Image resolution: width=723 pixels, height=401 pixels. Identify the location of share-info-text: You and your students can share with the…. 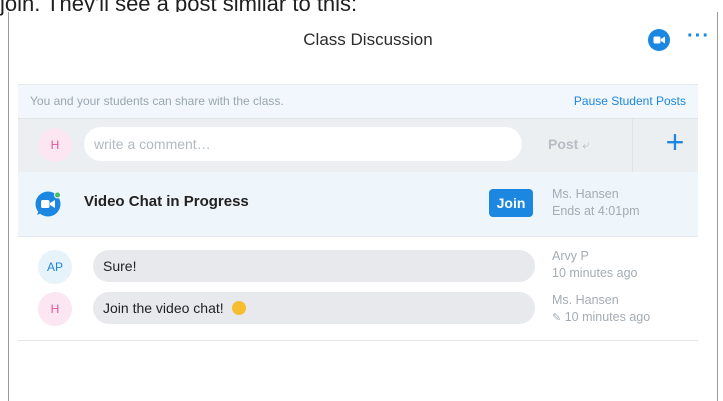
(157, 101).